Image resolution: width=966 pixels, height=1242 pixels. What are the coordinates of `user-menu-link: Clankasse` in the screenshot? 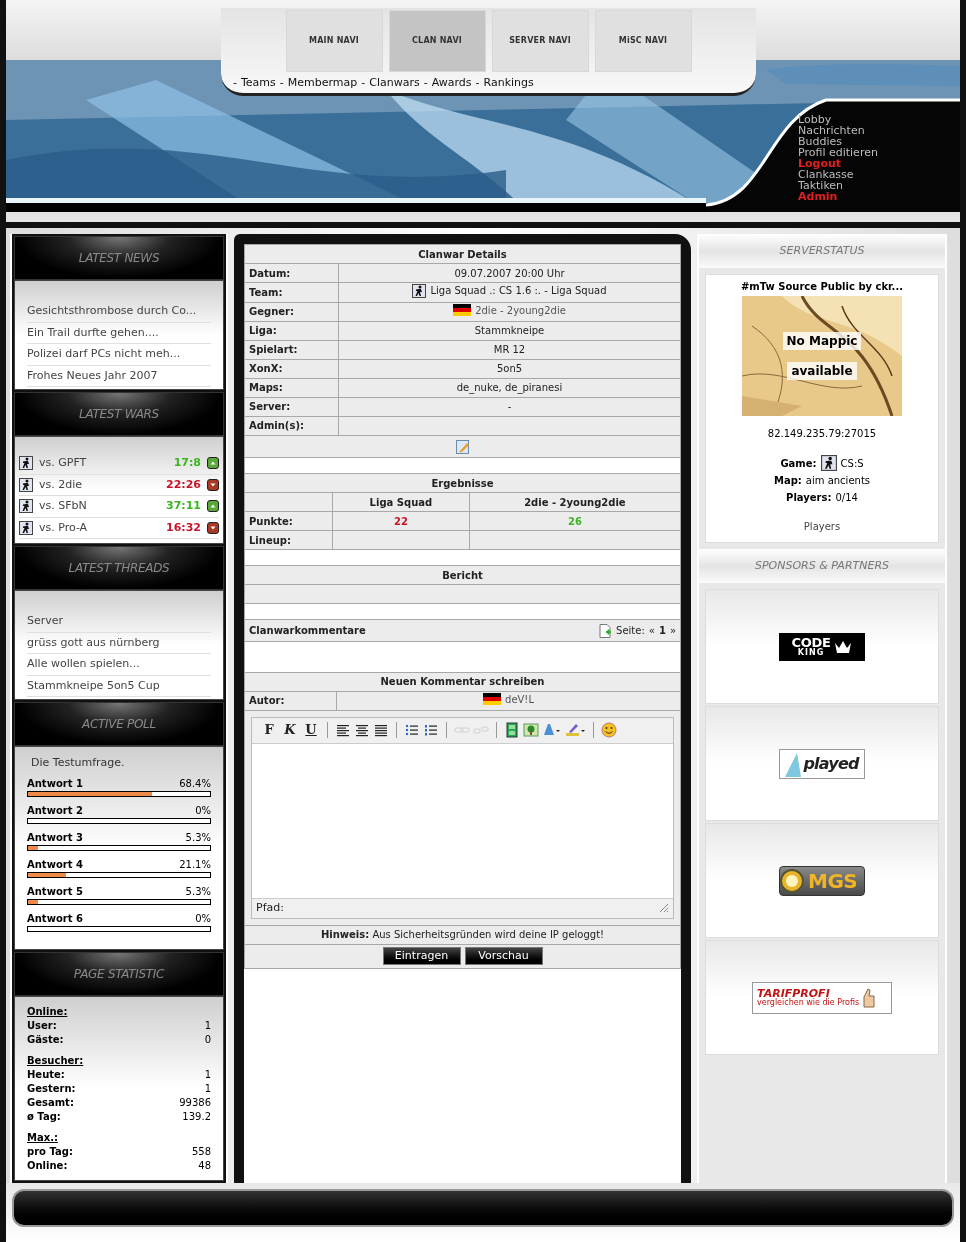 It's located at (838, 174).